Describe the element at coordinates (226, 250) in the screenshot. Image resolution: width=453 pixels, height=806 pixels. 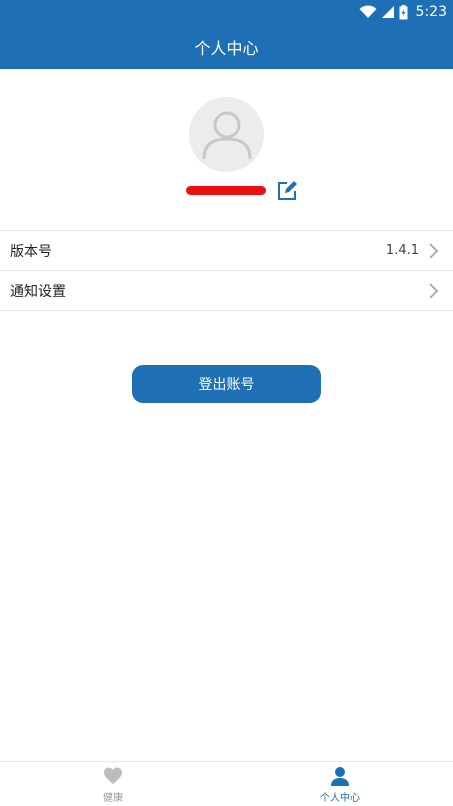
I see `version-row: 版本号 1.4.1` at that location.